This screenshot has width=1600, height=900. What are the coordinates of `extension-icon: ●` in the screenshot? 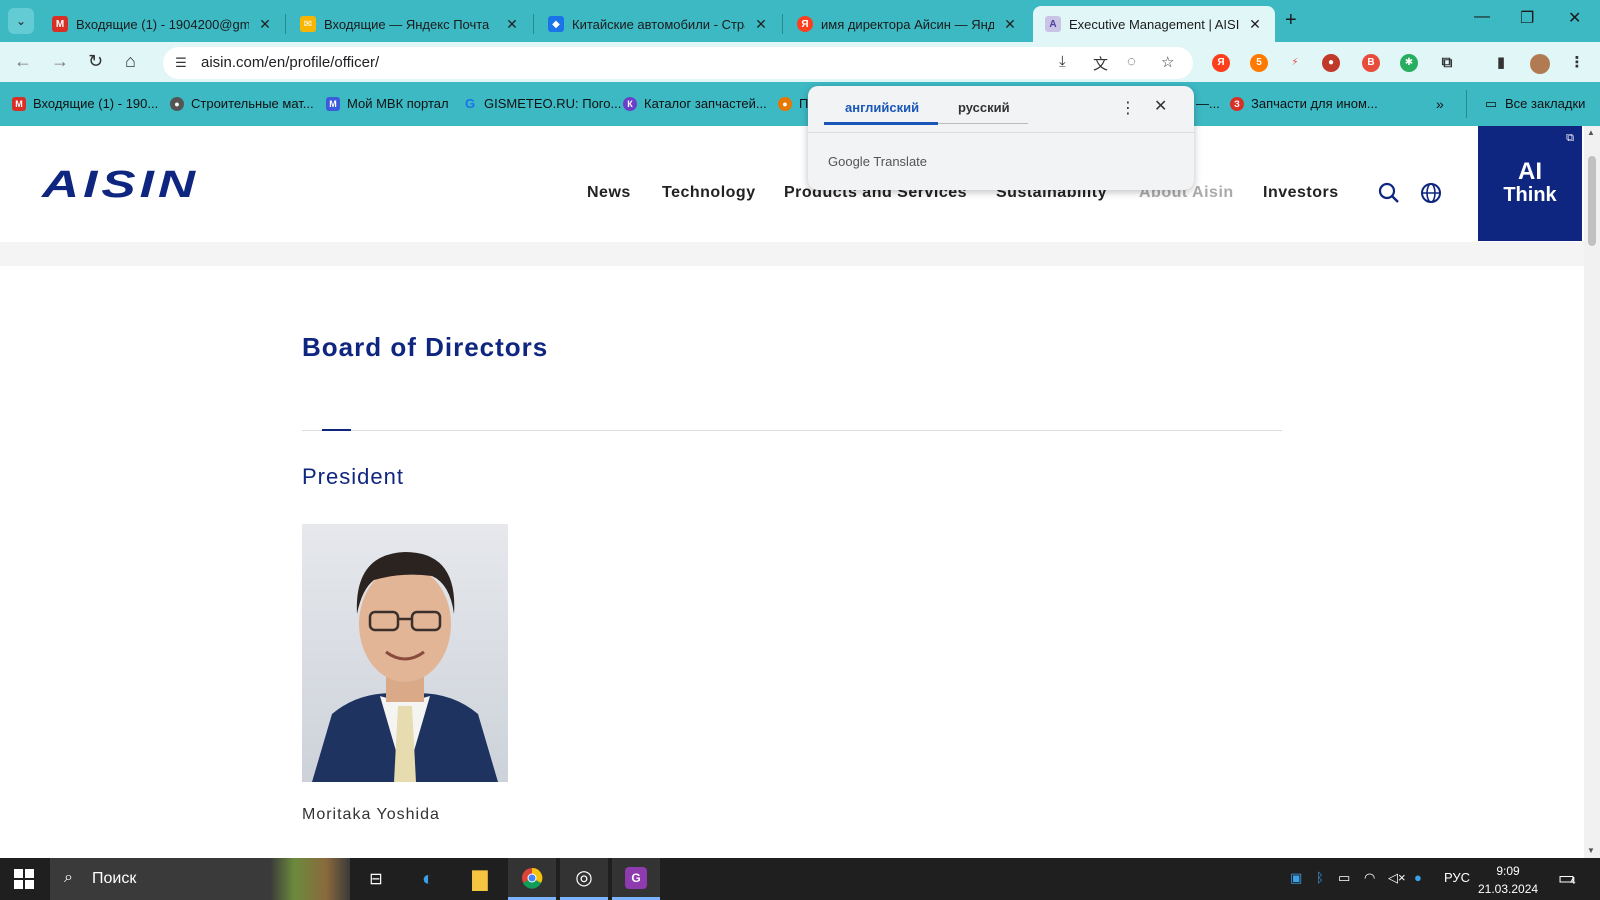 It's located at (1331, 63).